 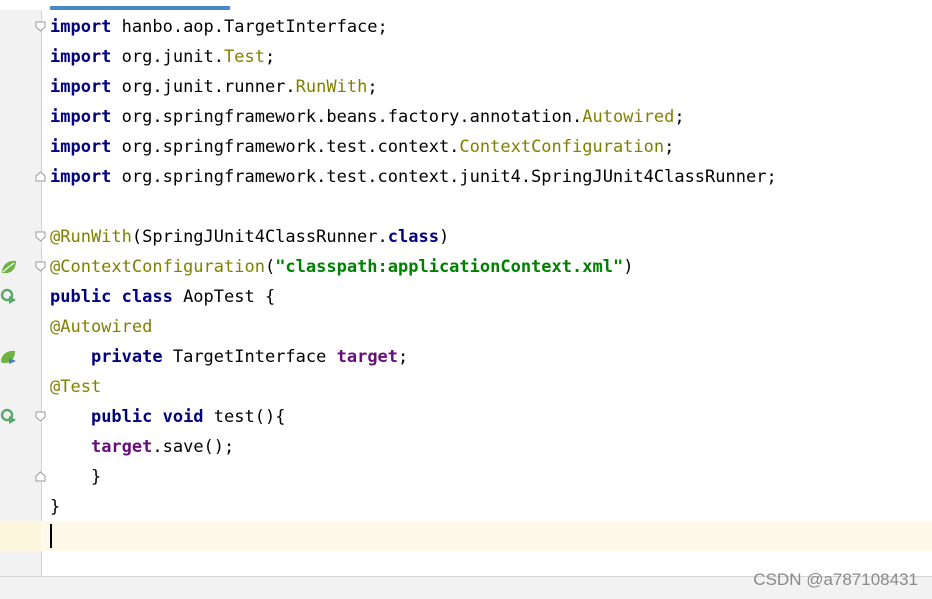 What do you see at coordinates (259, 237) in the screenshot?
I see `code-token: (SpringJUnit4ClassRunner.` at bounding box center [259, 237].